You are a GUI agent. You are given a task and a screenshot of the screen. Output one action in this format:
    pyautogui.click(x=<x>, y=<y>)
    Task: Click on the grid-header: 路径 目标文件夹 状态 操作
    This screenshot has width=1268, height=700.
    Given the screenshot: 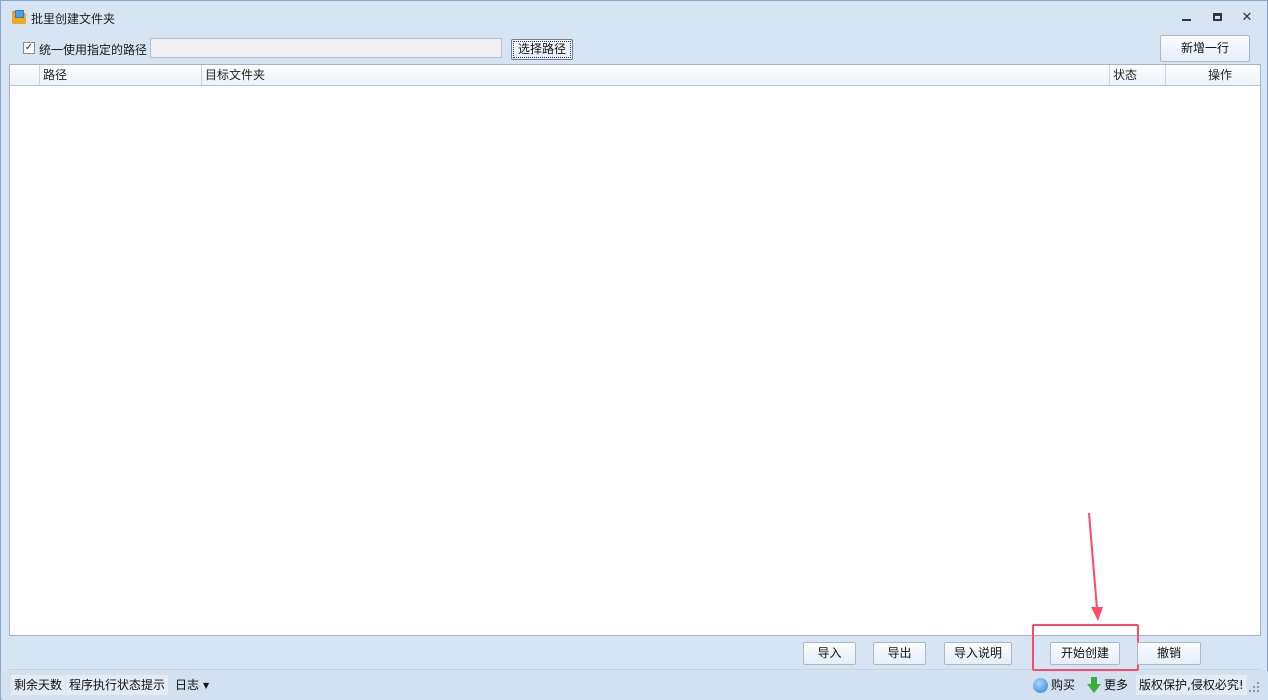 What is the action you would take?
    pyautogui.click(x=635, y=75)
    